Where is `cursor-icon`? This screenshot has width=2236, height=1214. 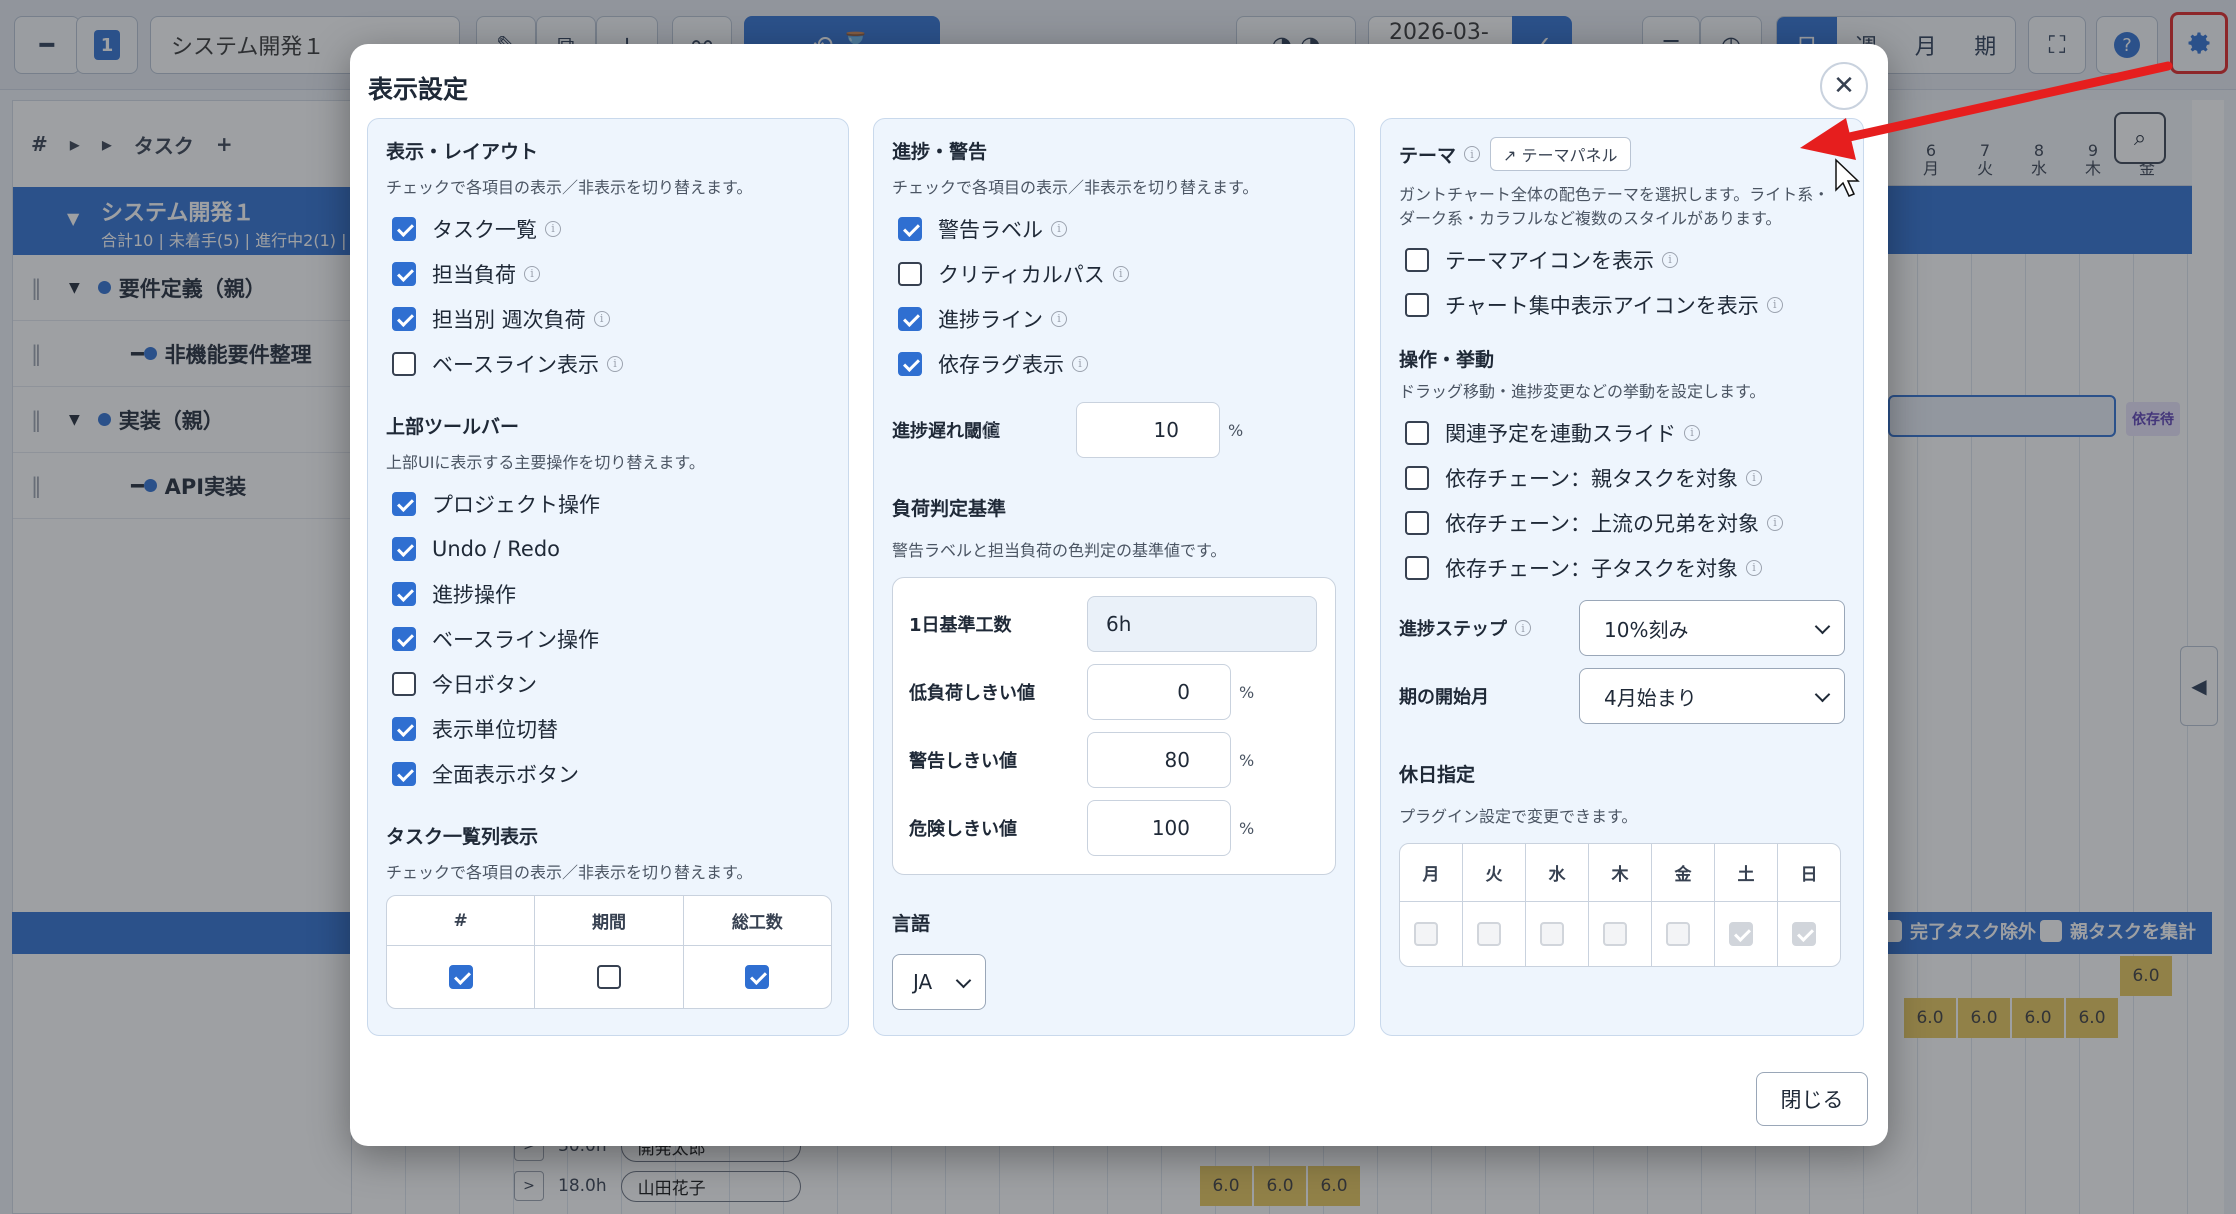
cursor-icon is located at coordinates (1847, 177).